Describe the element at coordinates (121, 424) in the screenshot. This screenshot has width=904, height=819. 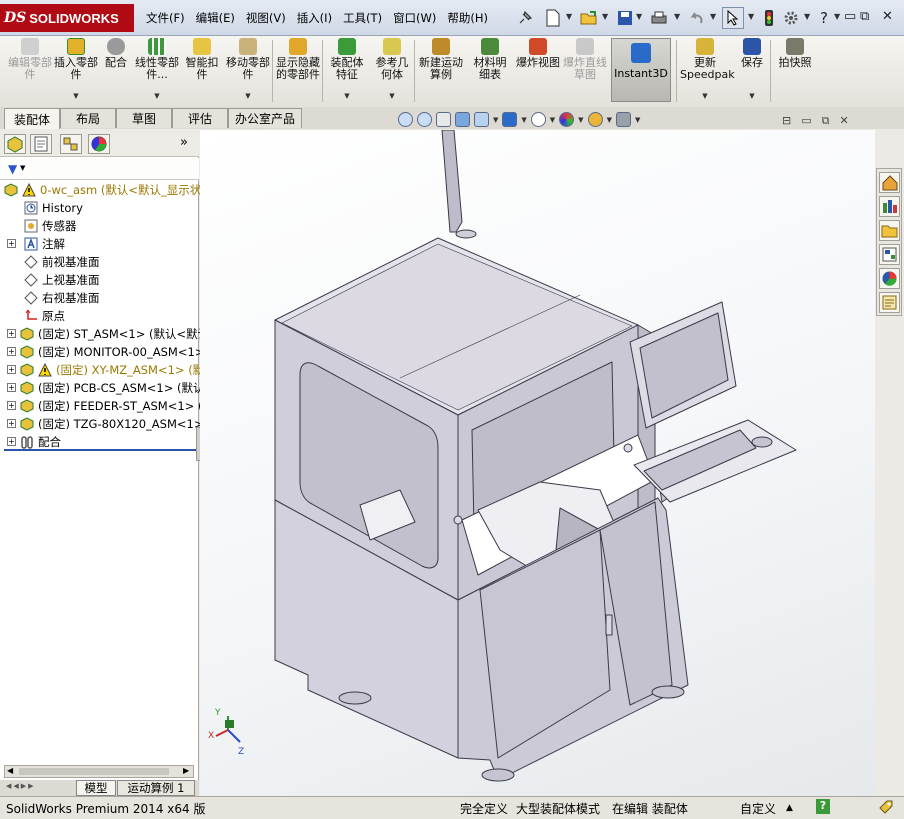
I see `tree-item-tzg-asm: (固定) TZG-80X120_ASM<1> (黑` at that location.